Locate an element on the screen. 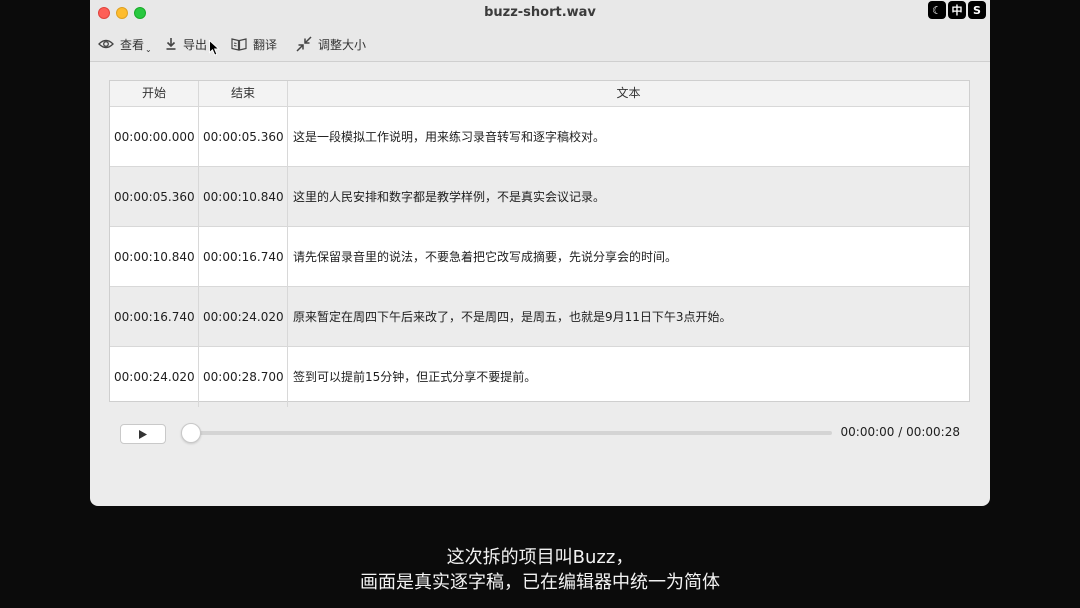  transcript-text-cell: 这是一段模拟工作说明，用来练习录音转写和逐字稿校对。 is located at coordinates (628, 137).